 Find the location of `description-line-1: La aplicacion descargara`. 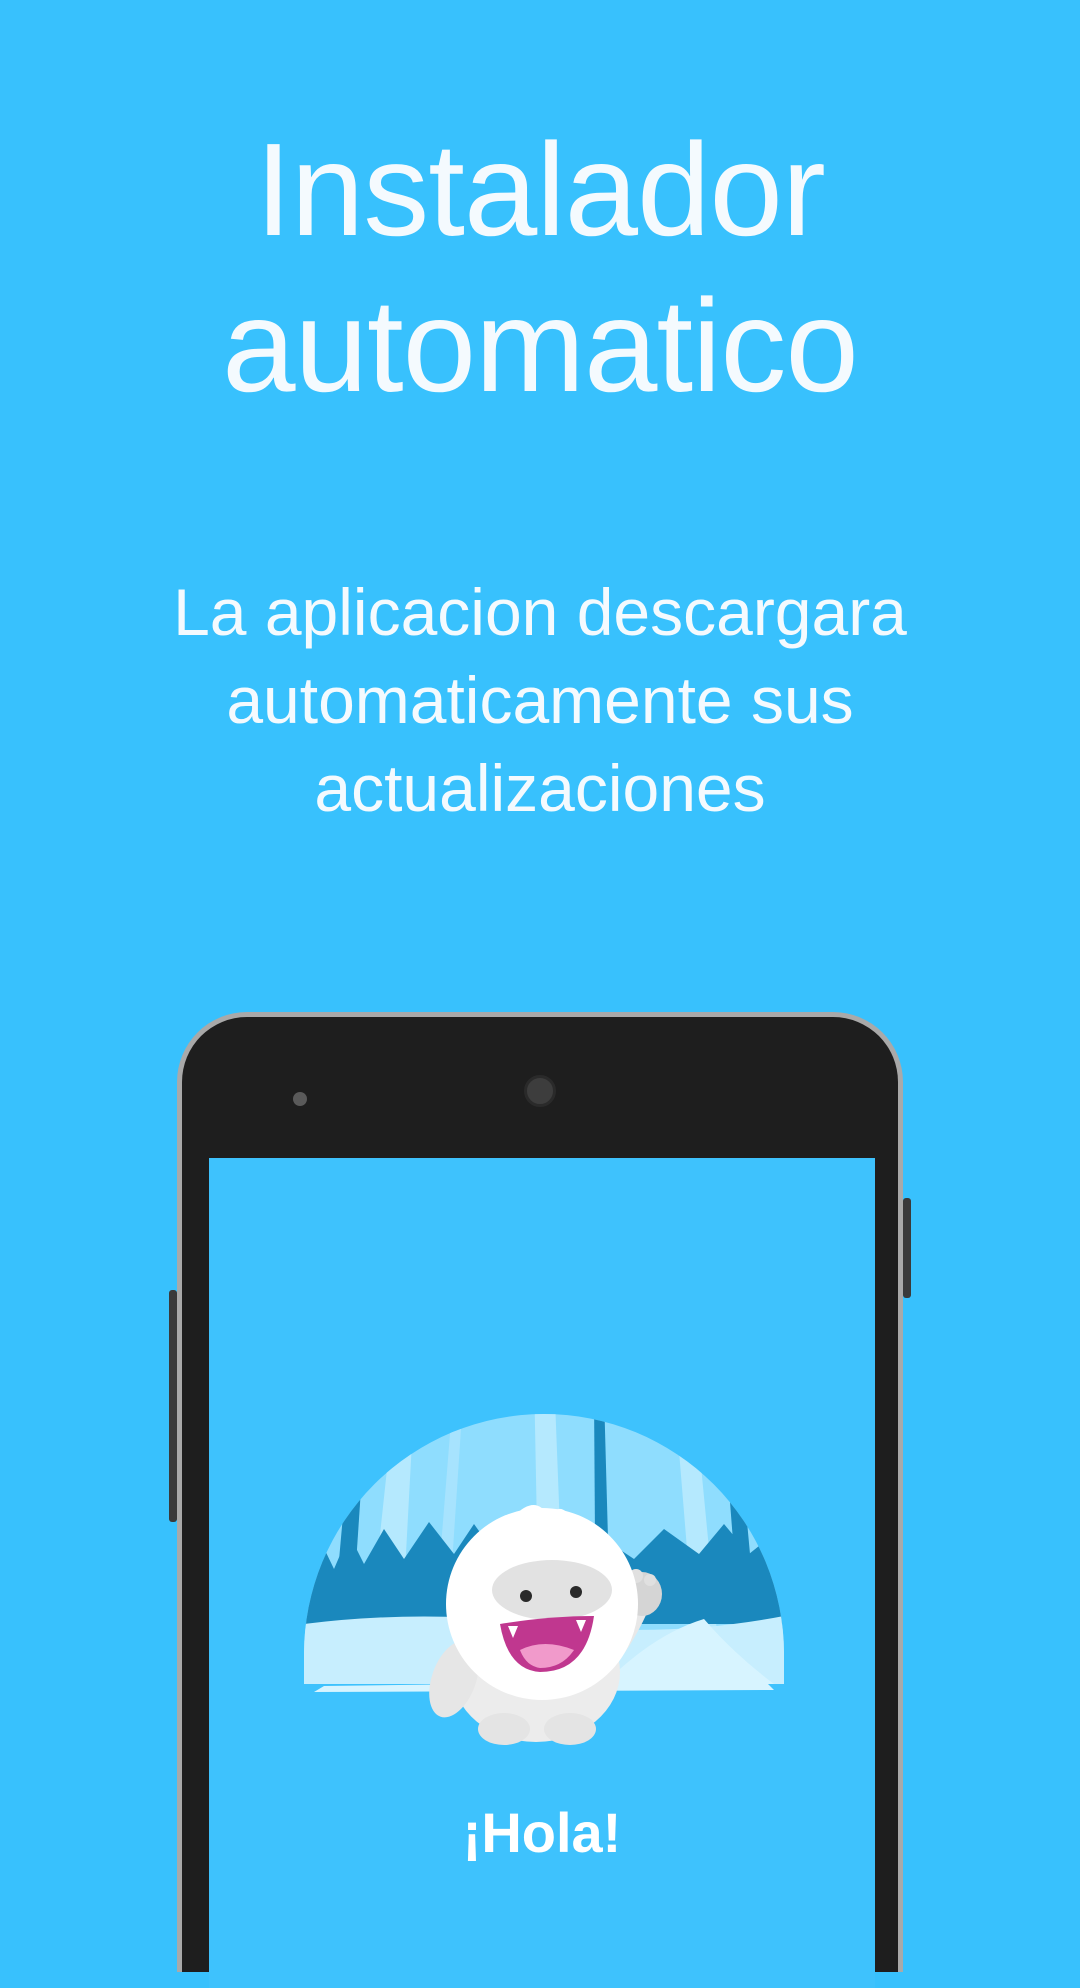

description-line-1: La aplicacion descargara is located at coordinates (540, 612).